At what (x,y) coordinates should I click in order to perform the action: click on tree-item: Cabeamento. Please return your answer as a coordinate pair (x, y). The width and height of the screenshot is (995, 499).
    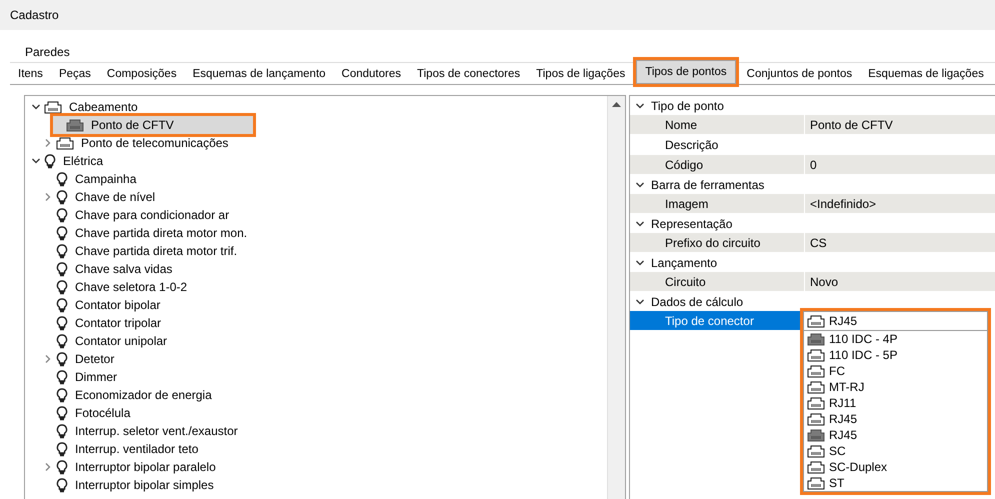
    Looking at the image, I should click on (316, 107).